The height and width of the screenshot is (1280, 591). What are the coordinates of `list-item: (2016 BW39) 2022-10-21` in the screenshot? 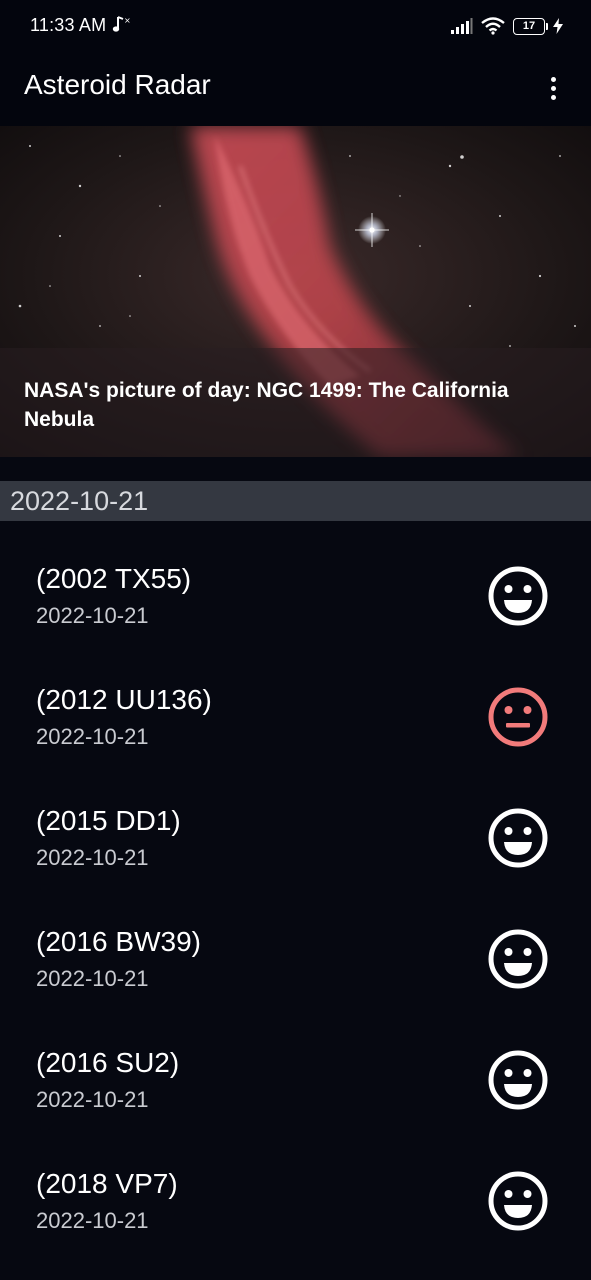 It's located at (295, 956).